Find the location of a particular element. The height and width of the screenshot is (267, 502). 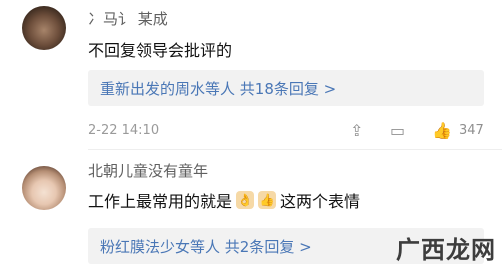

comment-text: 工作上最常用的就是 👌 👍 这两个表情 is located at coordinates (224, 200).